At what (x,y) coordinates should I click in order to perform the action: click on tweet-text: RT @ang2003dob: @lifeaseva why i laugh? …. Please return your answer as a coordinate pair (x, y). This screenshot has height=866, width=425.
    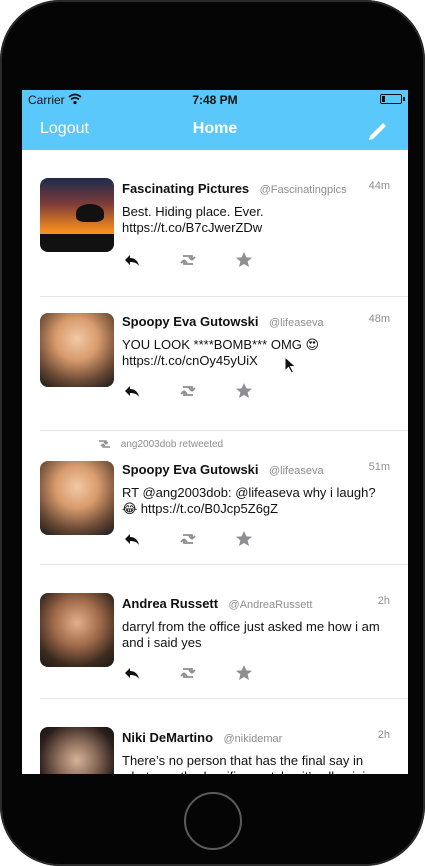
    Looking at the image, I should click on (249, 500).